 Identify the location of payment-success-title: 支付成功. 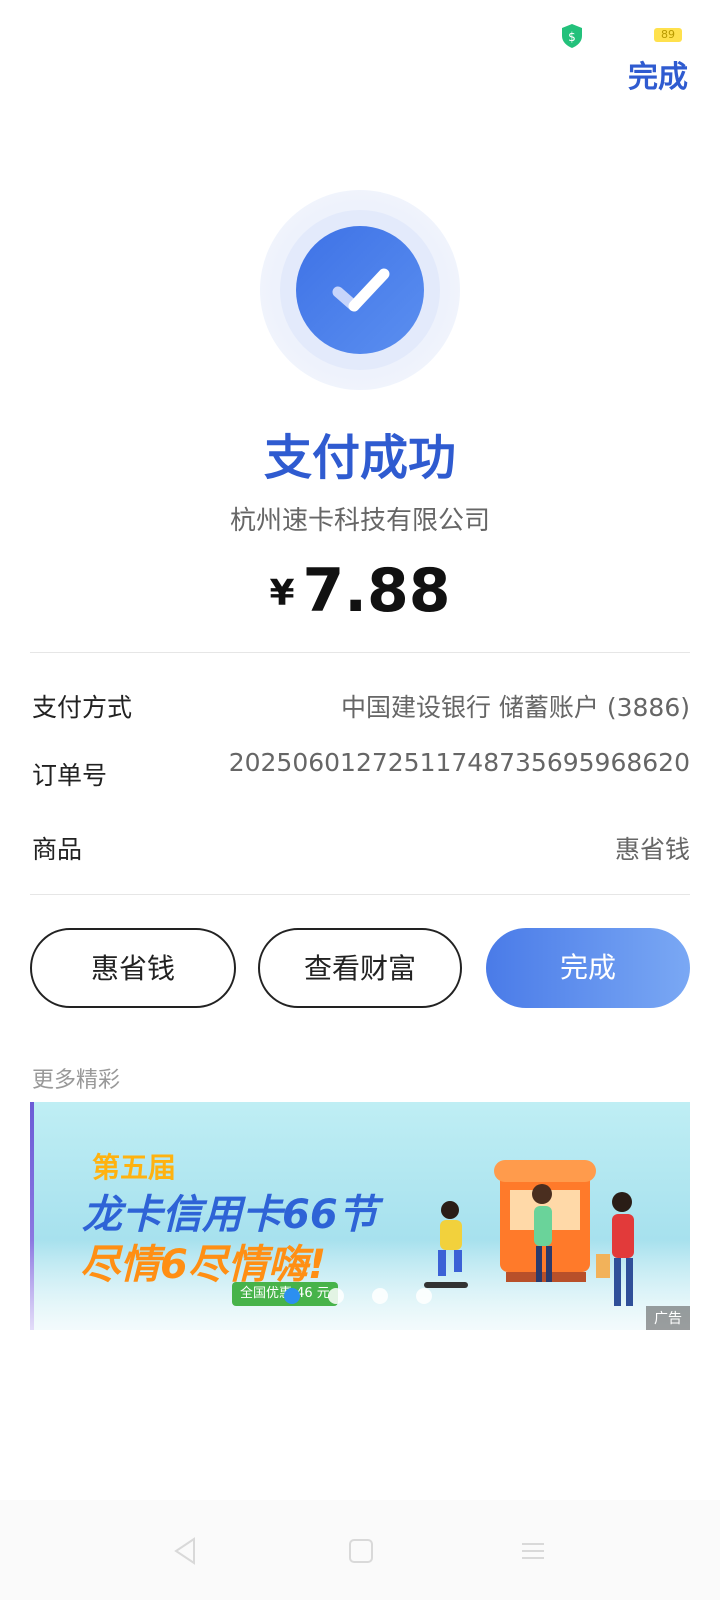
(359, 458).